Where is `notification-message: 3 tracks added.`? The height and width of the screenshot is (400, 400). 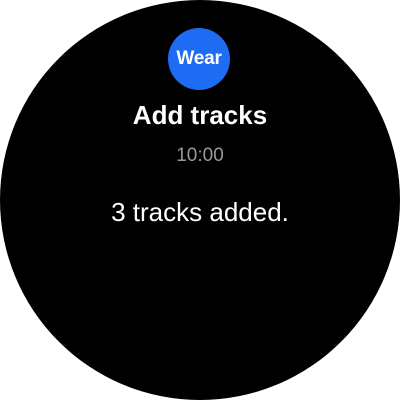 notification-message: 3 tracks added. is located at coordinates (200, 212).